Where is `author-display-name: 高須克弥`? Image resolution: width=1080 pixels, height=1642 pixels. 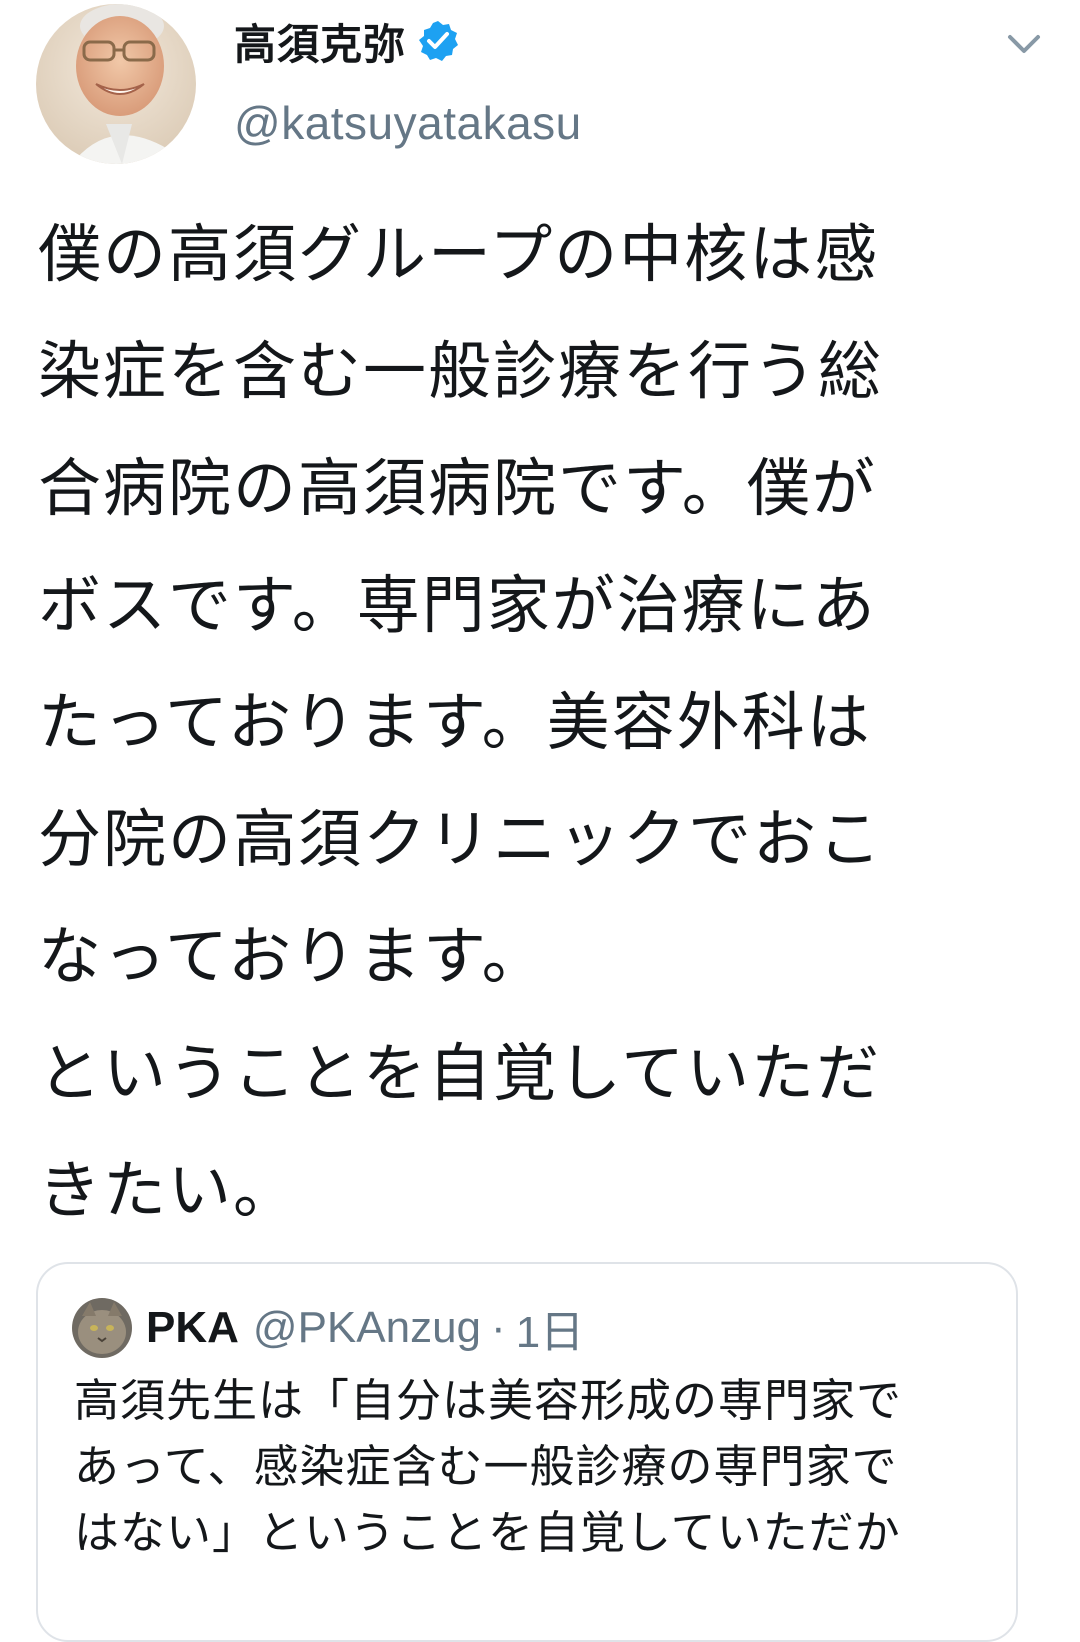
author-display-name: 高須克弥 is located at coordinates (320, 41).